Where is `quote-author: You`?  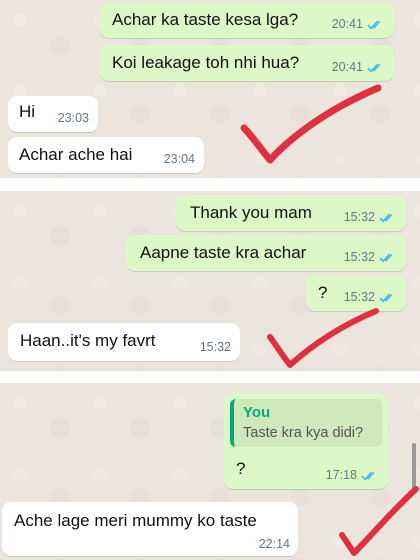 quote-author: You is located at coordinates (257, 412).